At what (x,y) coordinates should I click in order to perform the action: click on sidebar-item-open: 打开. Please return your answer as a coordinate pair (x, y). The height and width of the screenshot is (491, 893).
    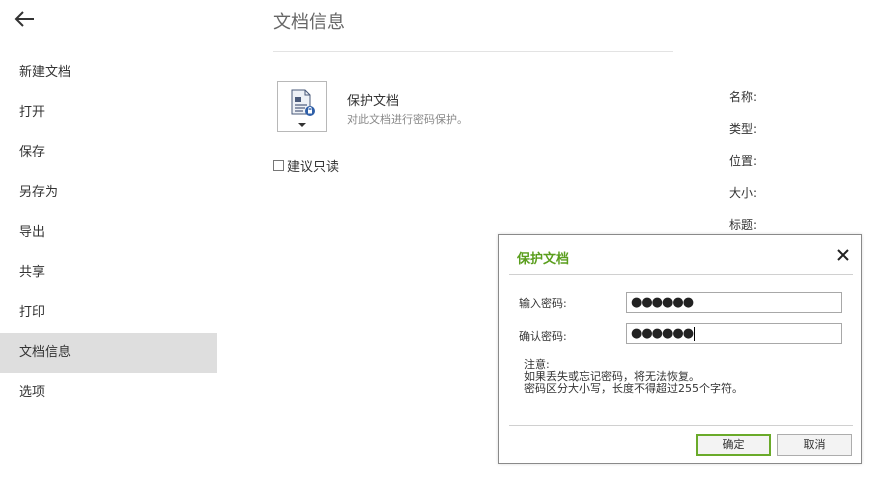
    Looking at the image, I should click on (108, 113).